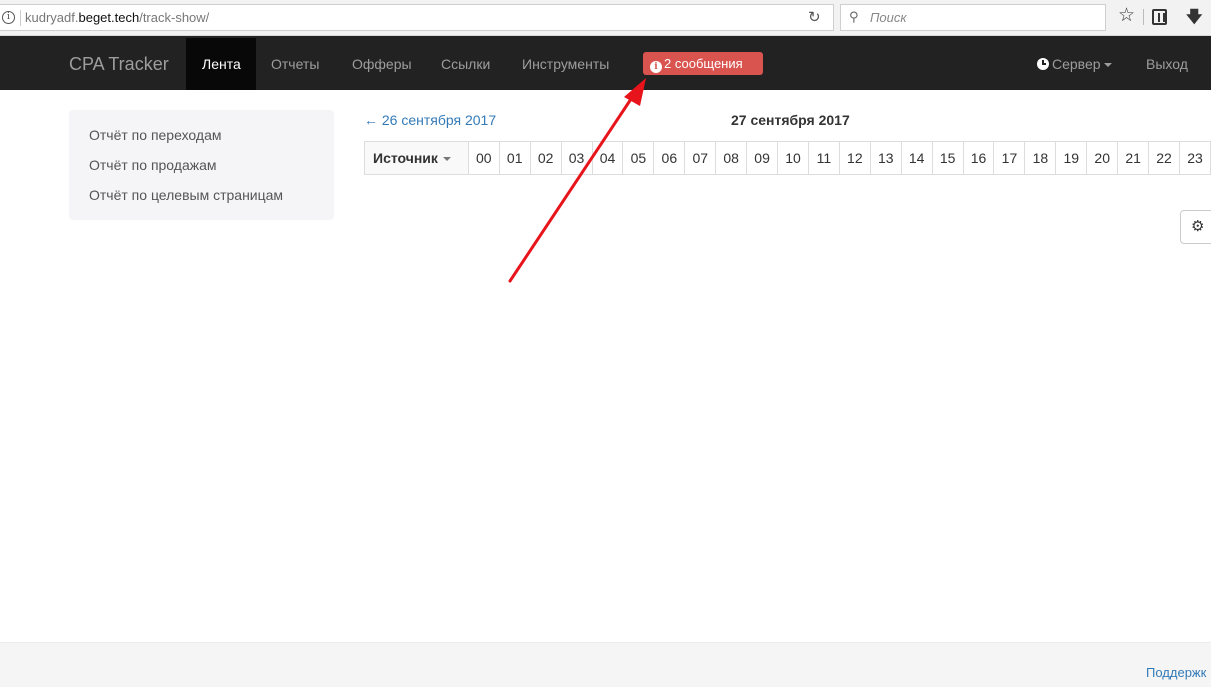  I want to click on search-icon: ⚲, so click(854, 16).